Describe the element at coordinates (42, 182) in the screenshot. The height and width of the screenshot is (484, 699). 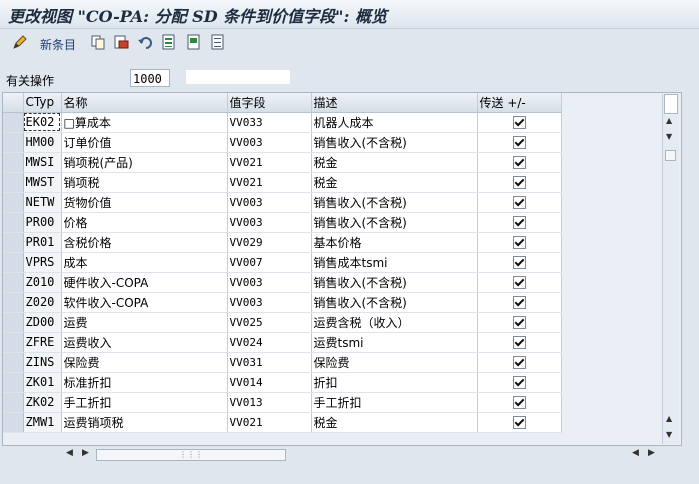
I see `condition-type-cell: MWST` at that location.